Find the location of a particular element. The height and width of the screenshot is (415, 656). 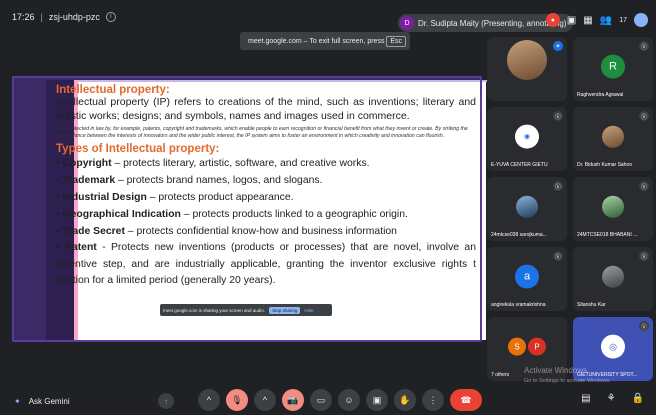

avatar-icon is located at coordinates (641, 20).